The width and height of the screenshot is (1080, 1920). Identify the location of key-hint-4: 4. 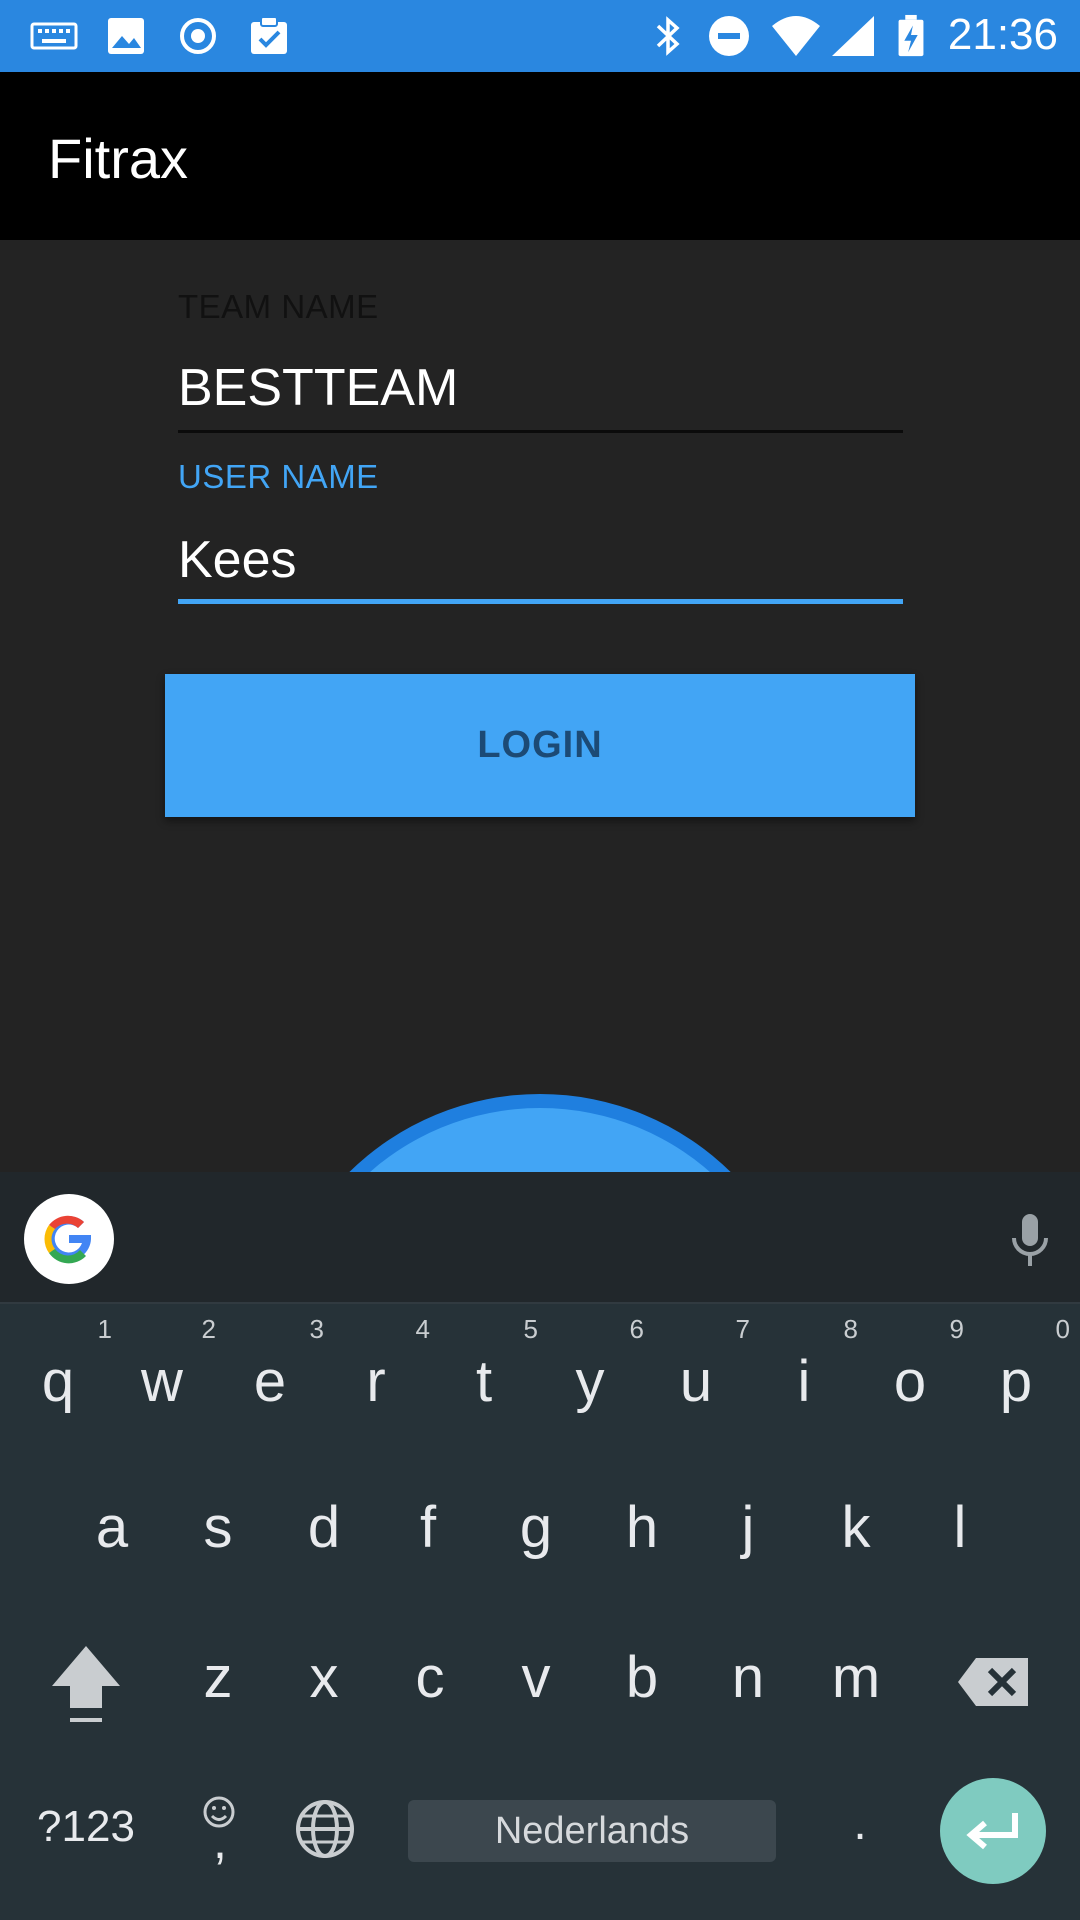
(422, 1329).